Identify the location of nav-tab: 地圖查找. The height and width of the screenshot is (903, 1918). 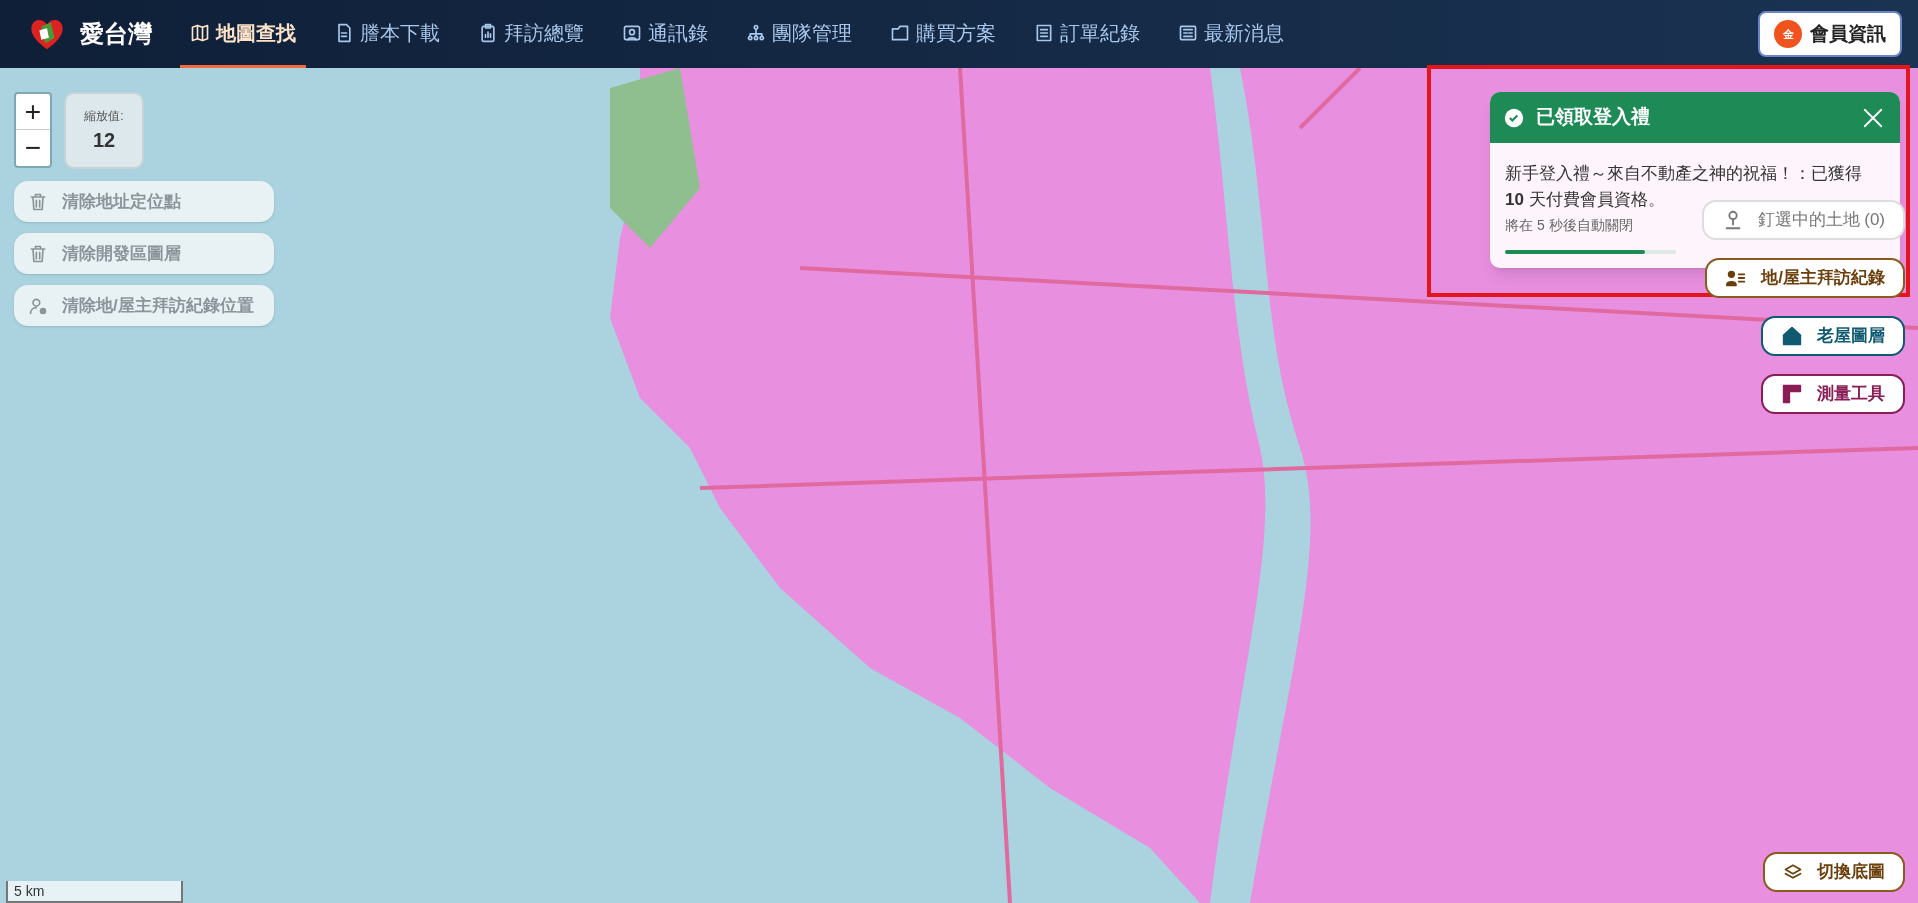
(243, 34).